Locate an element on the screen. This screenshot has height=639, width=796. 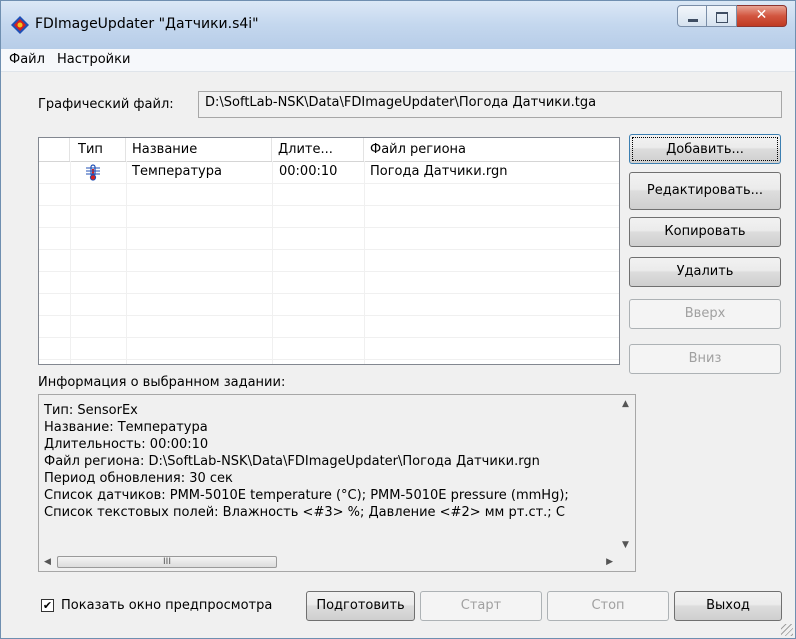
list-header: Тип Название Длите... Файл региона is located at coordinates (329, 150).